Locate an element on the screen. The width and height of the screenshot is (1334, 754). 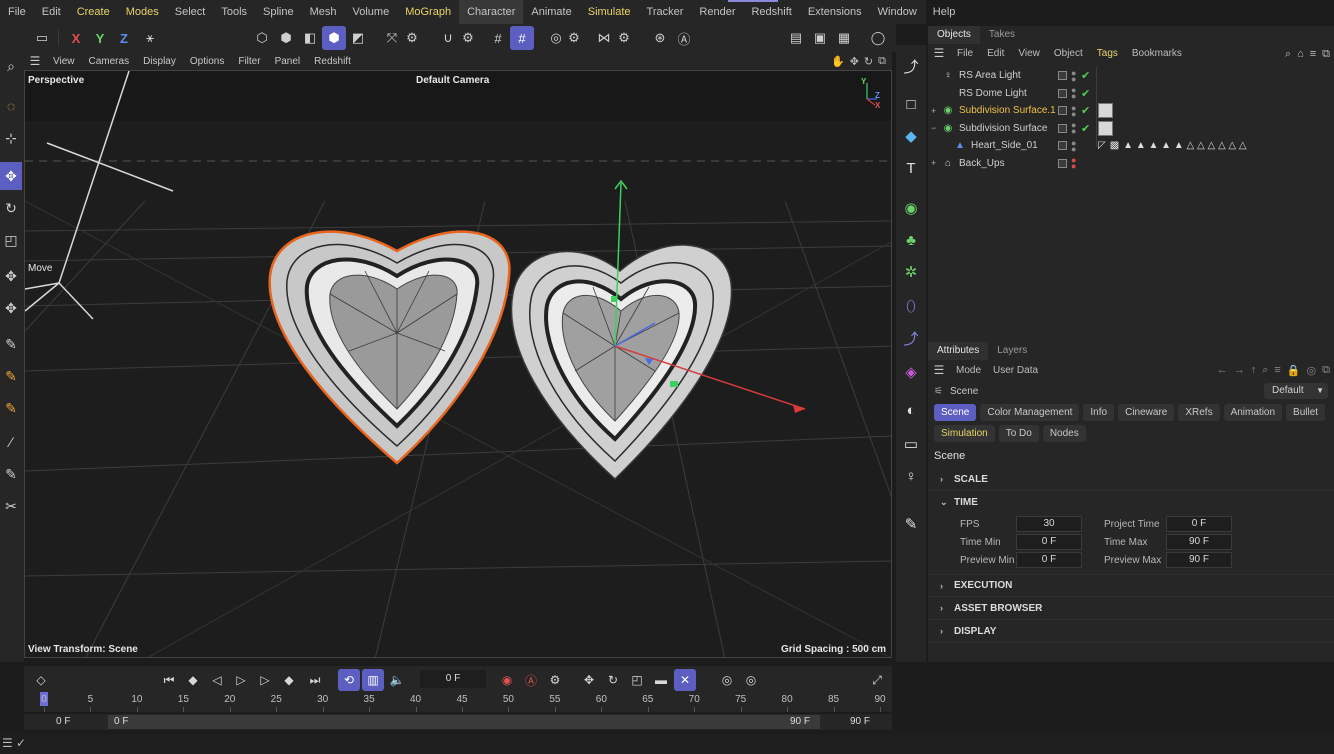
deformer-icon: ⬯ is located at coordinates (911, 306).